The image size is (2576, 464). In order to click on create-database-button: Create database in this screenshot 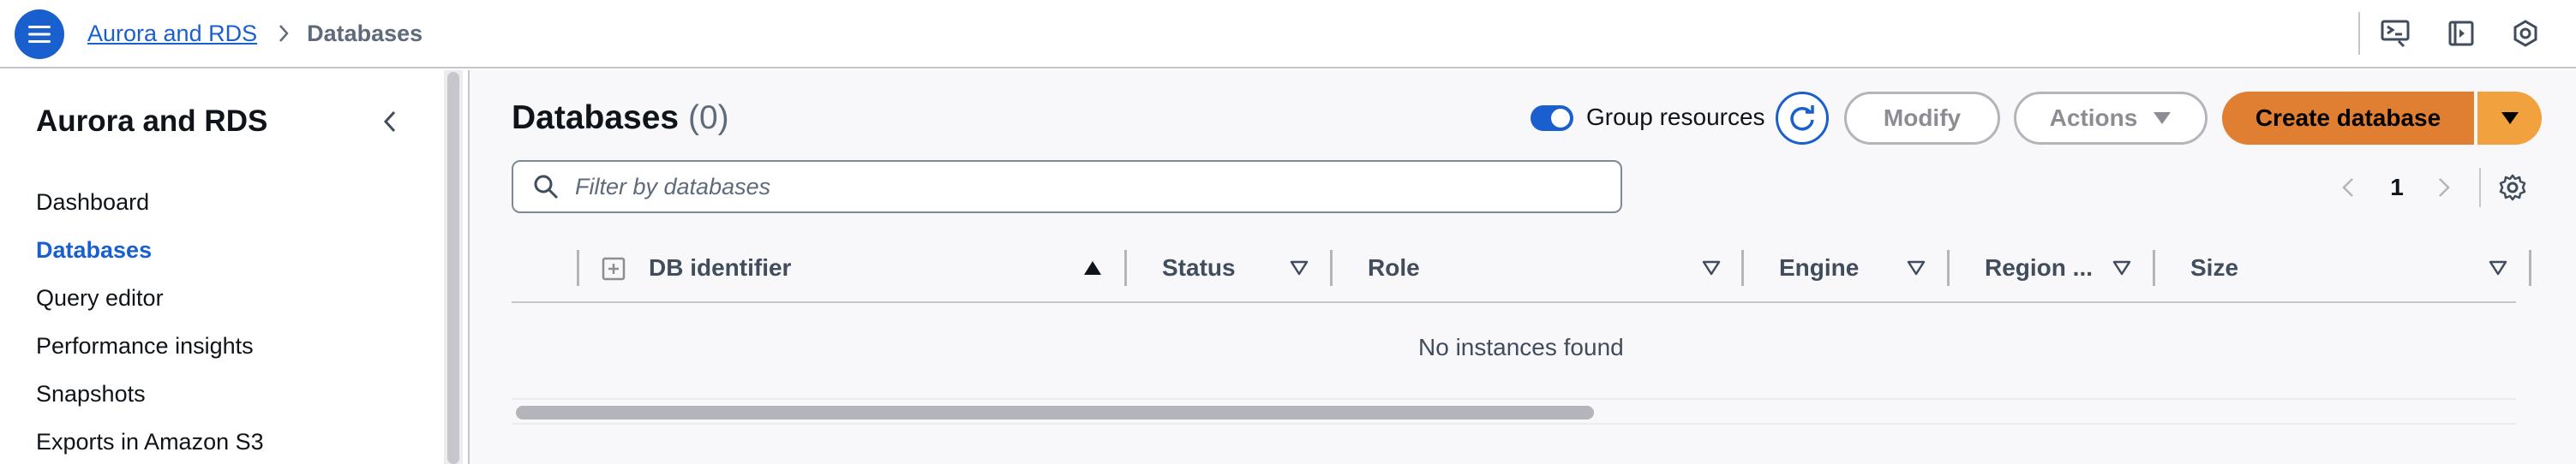, I will do `click(2348, 118)`.